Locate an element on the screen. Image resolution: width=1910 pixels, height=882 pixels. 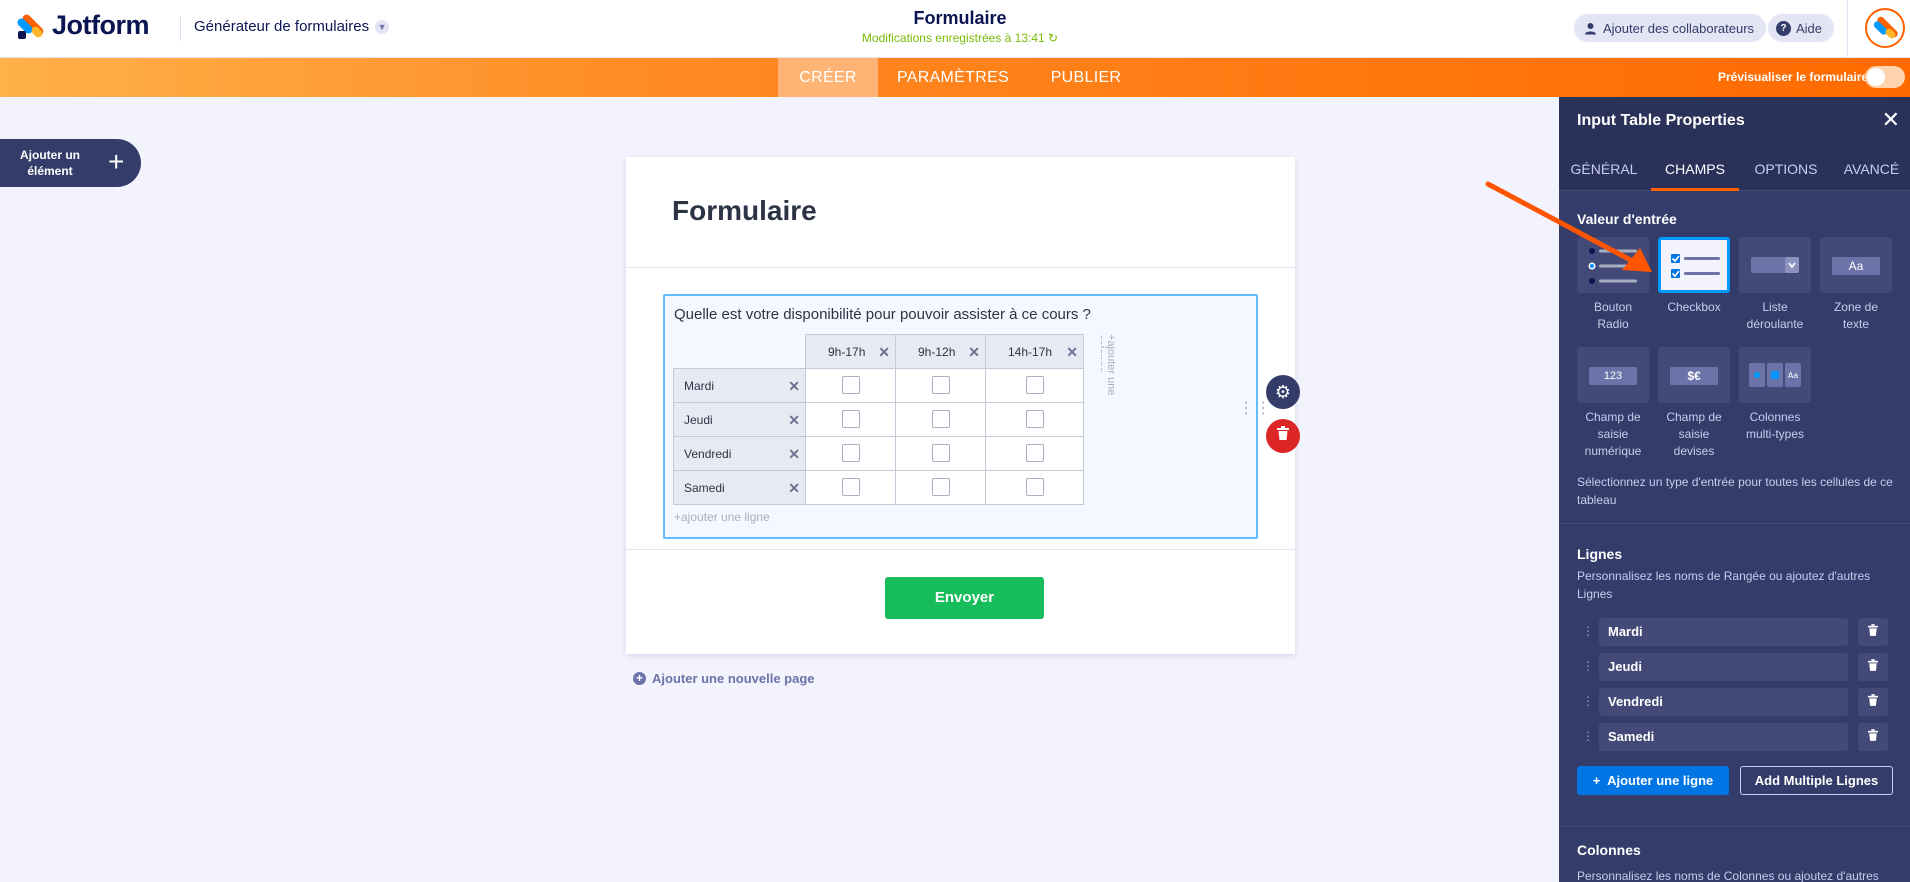
gear-icon: ⚙ is located at coordinates (1283, 392).